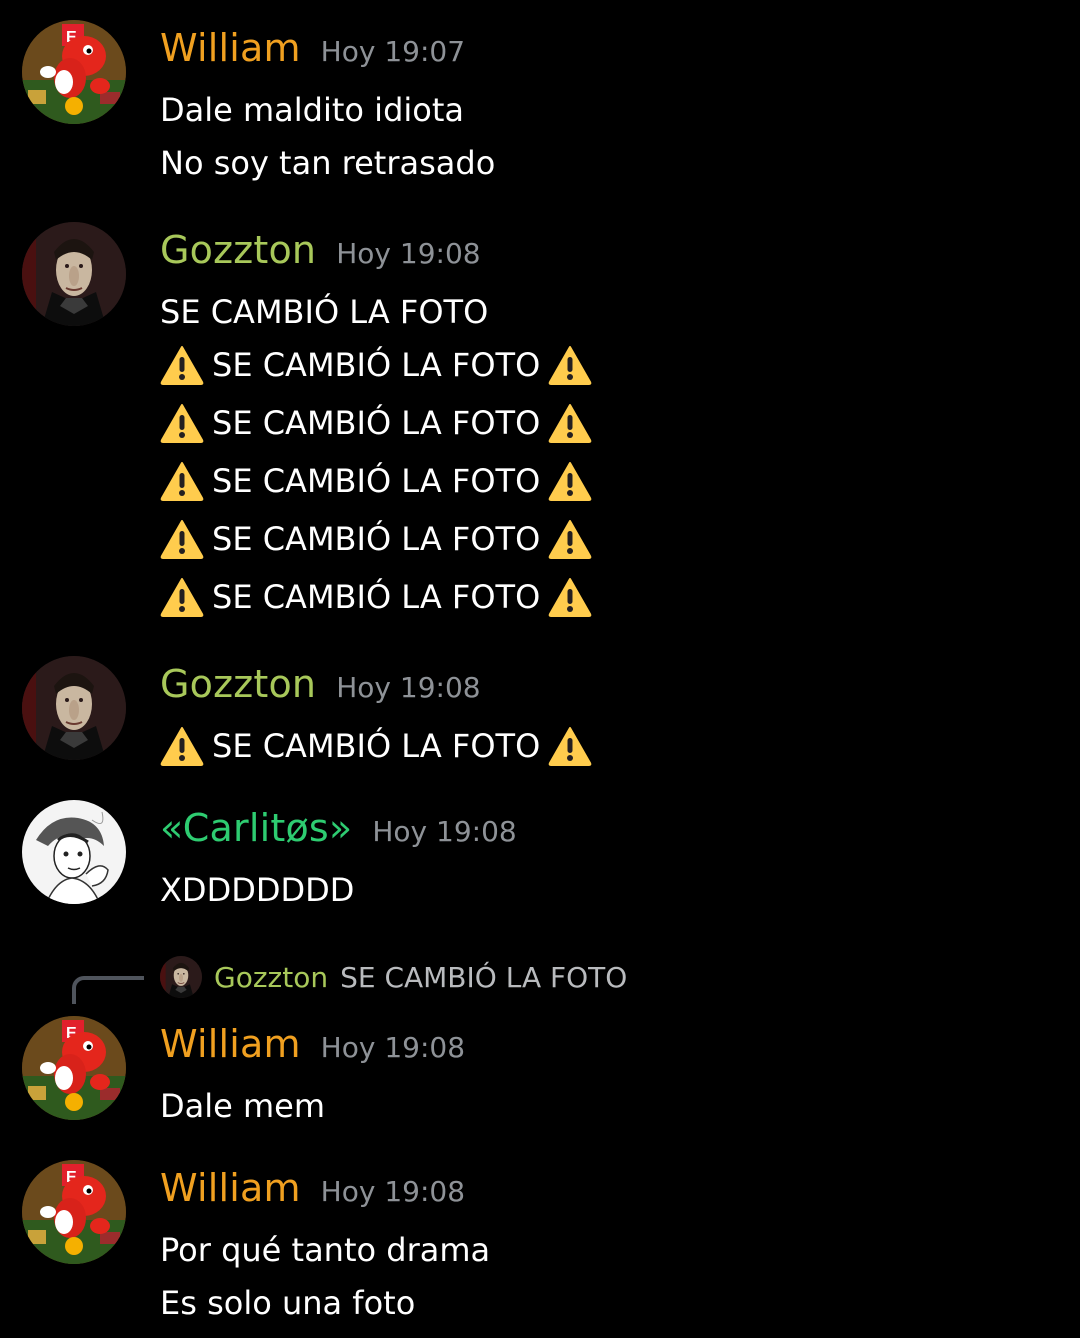 The height and width of the screenshot is (1338, 1080). Describe the element at coordinates (312, 52) in the screenshot. I see `message-header: William Hoy 19:07` at that location.